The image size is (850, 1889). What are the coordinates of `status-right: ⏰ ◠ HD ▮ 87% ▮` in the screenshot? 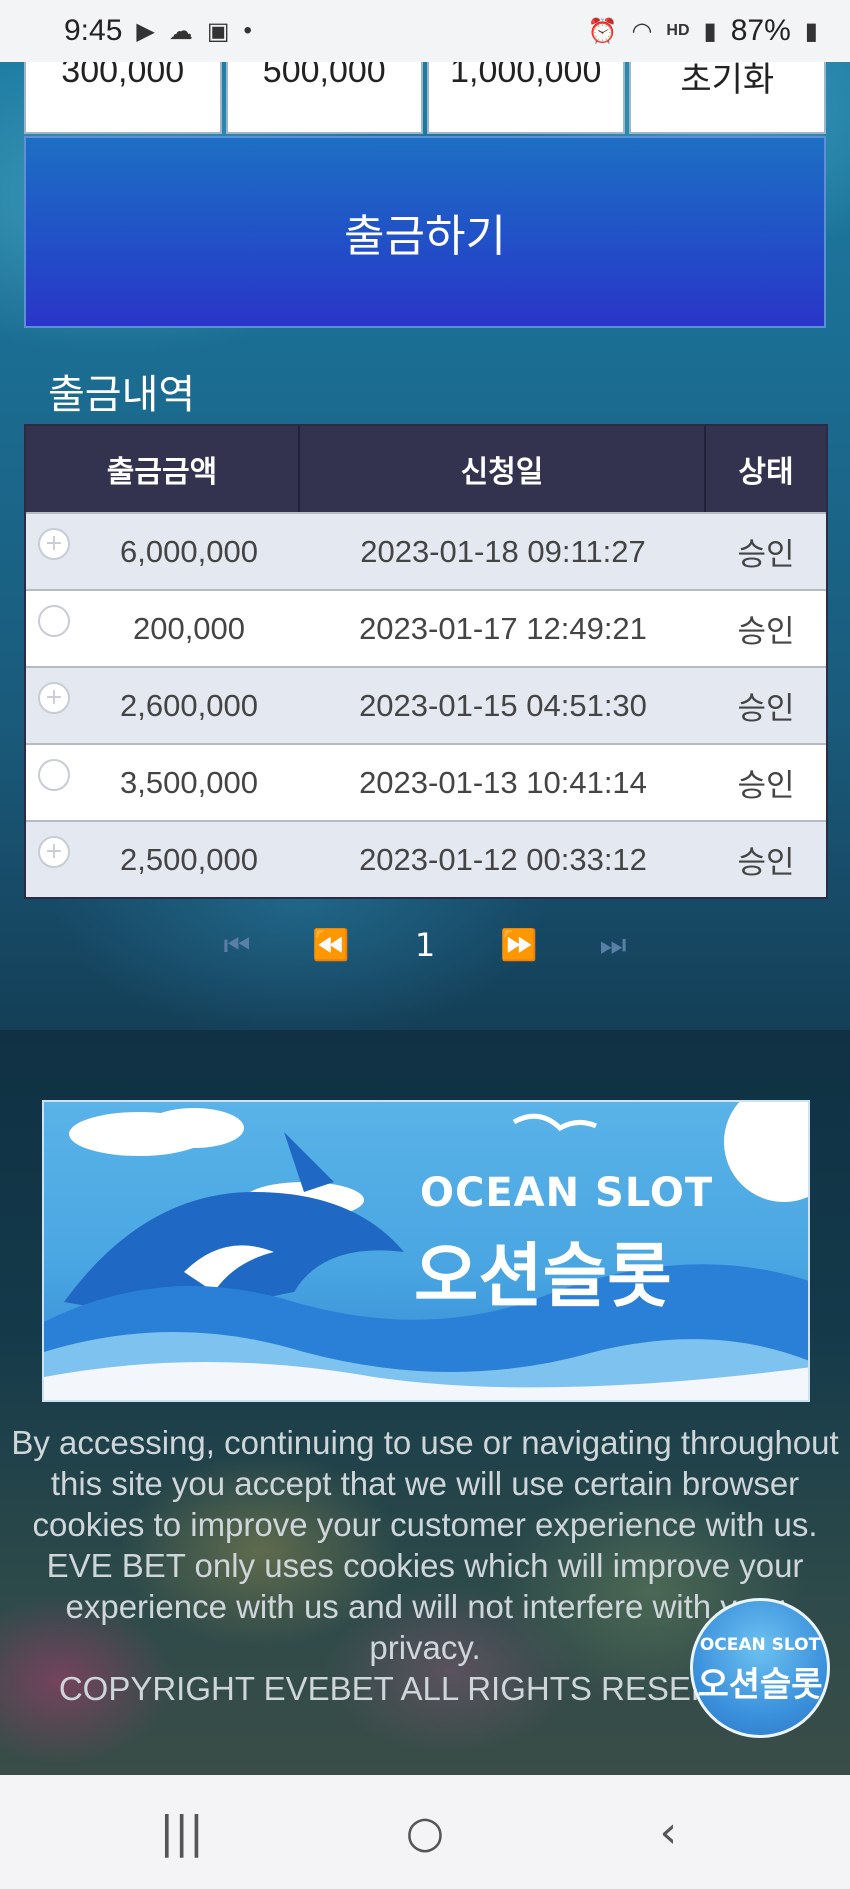 It's located at (703, 31).